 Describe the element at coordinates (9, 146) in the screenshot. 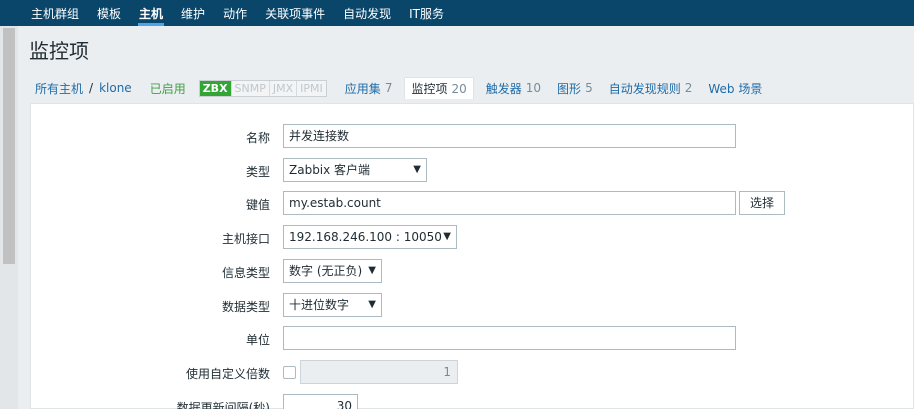

I see `scrollbar-thumb` at that location.